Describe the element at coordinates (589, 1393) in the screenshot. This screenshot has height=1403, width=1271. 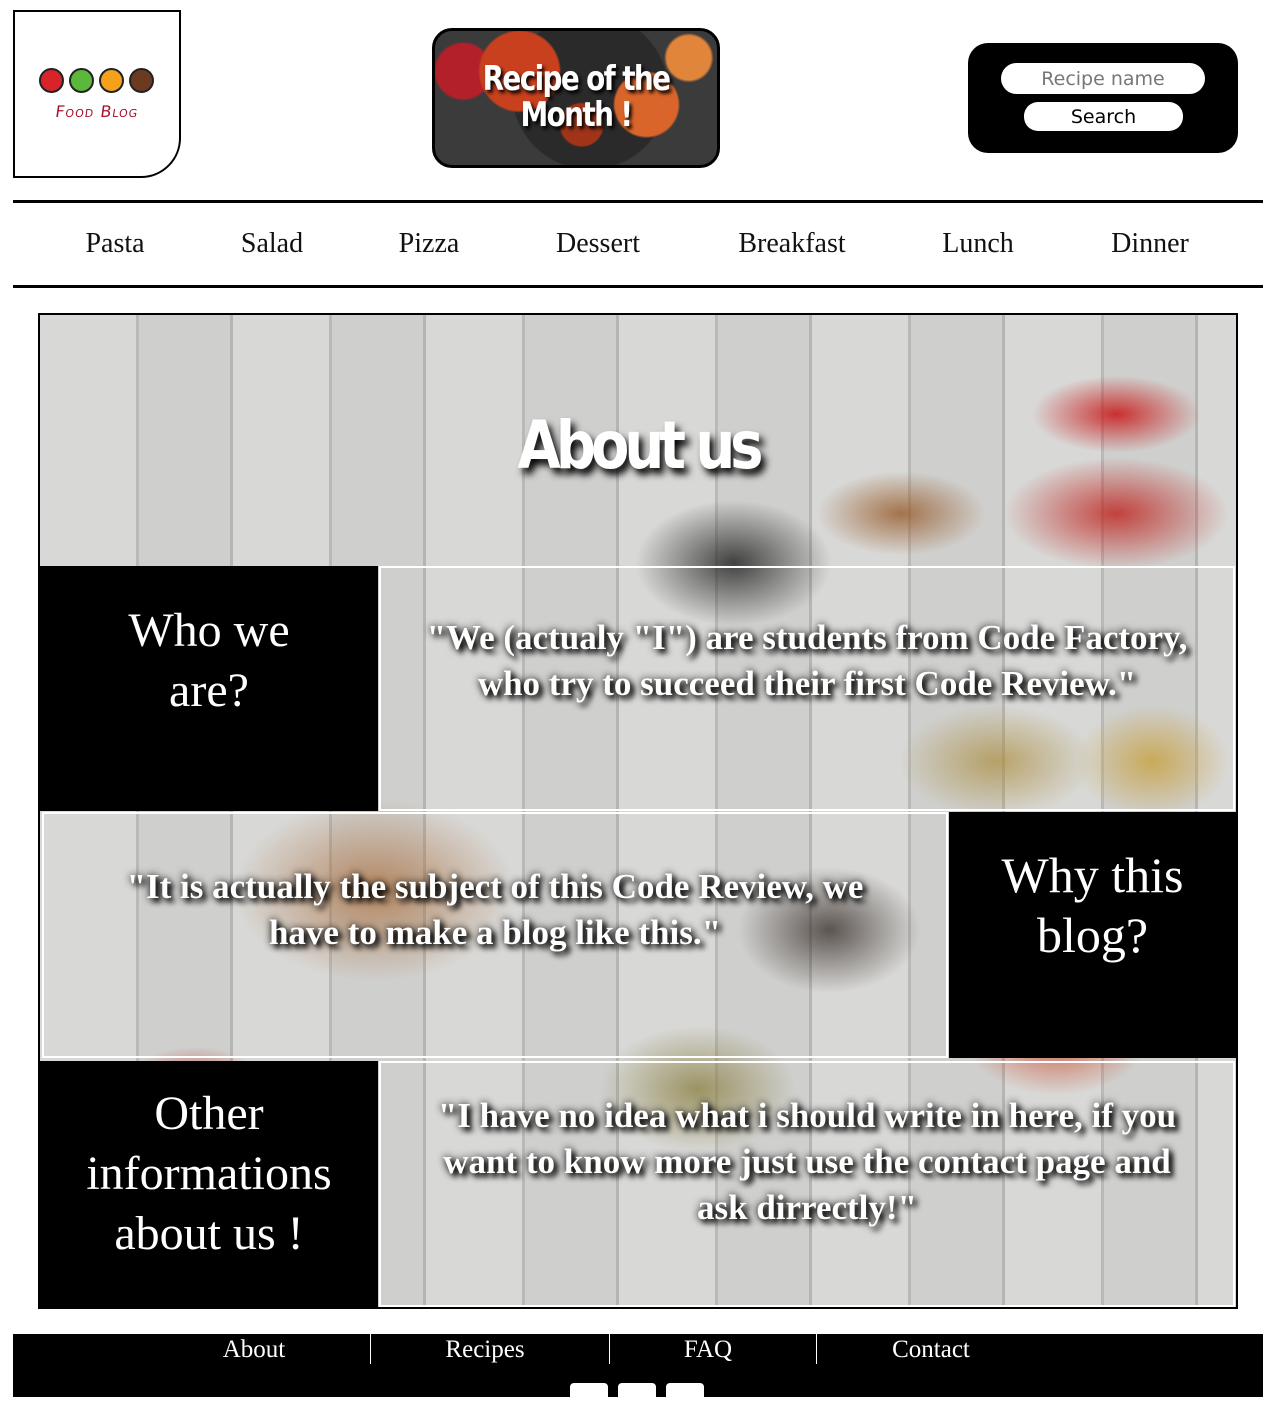
I see `facebook-icon` at that location.